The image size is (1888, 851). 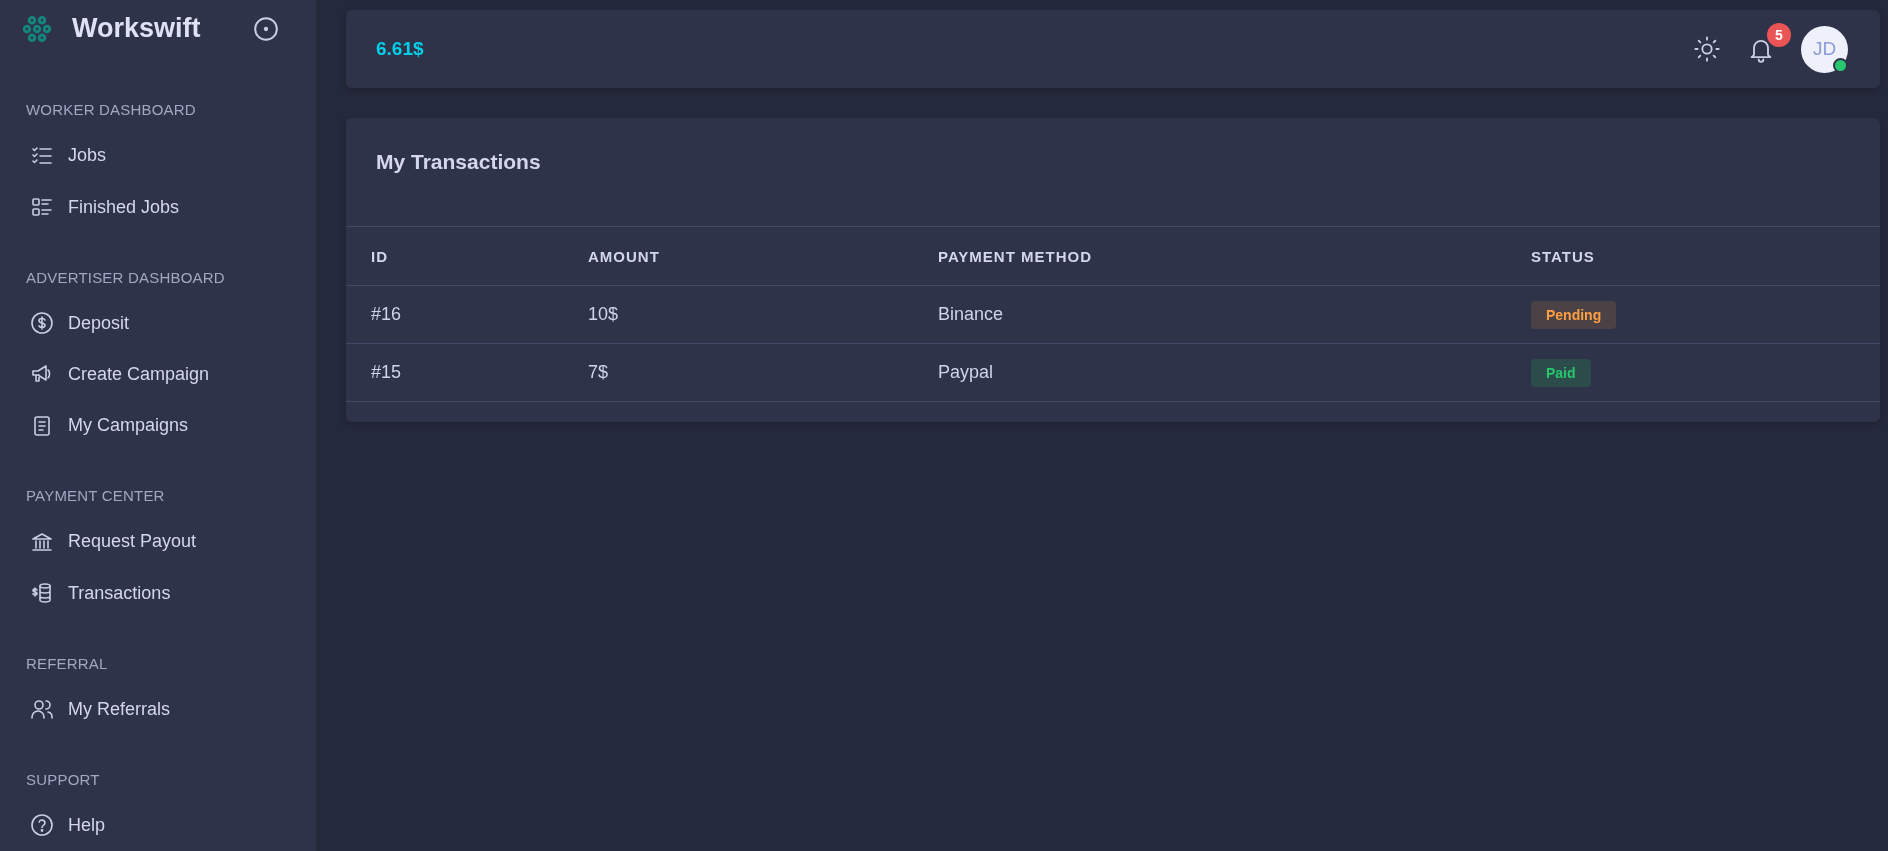 I want to click on nav-item: Create Campaign, so click(x=171, y=374).